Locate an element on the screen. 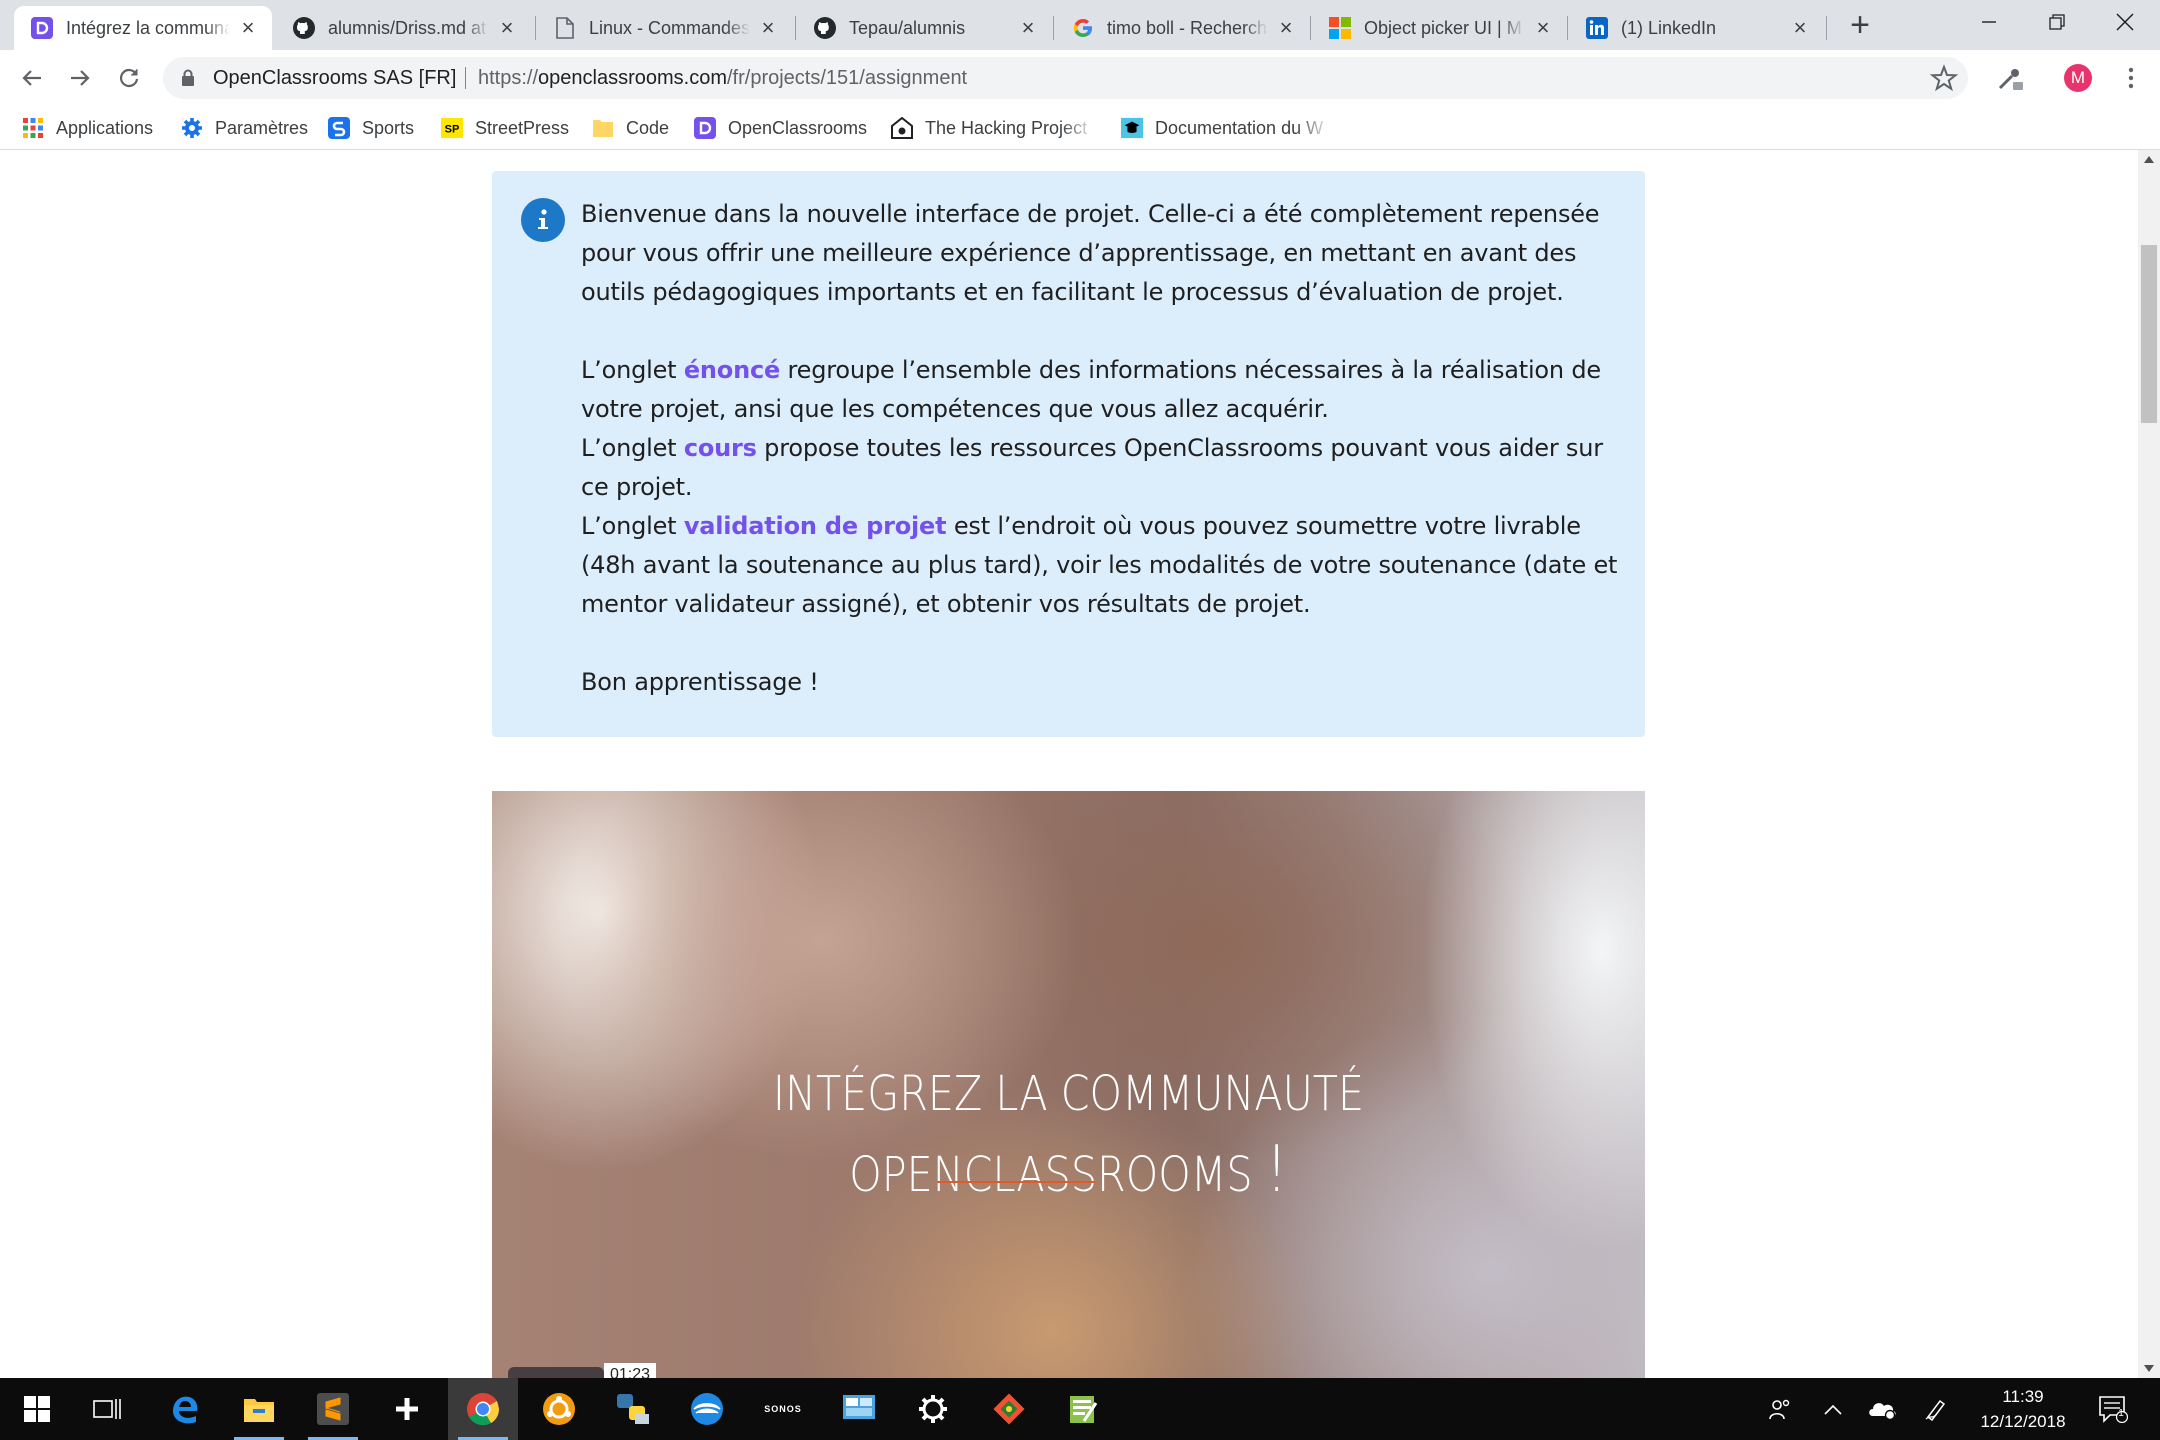 The width and height of the screenshot is (2160, 1440). network-app-icon is located at coordinates (707, 1409).